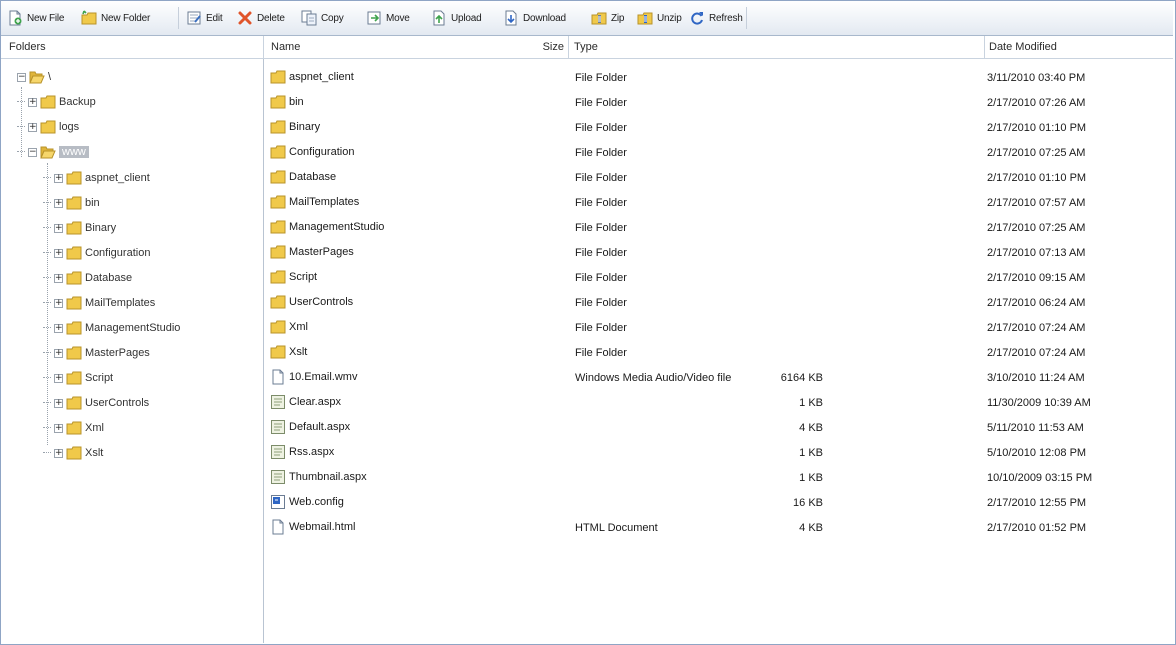  I want to click on date-modified-column-header: Date Modified, so click(1078, 47).